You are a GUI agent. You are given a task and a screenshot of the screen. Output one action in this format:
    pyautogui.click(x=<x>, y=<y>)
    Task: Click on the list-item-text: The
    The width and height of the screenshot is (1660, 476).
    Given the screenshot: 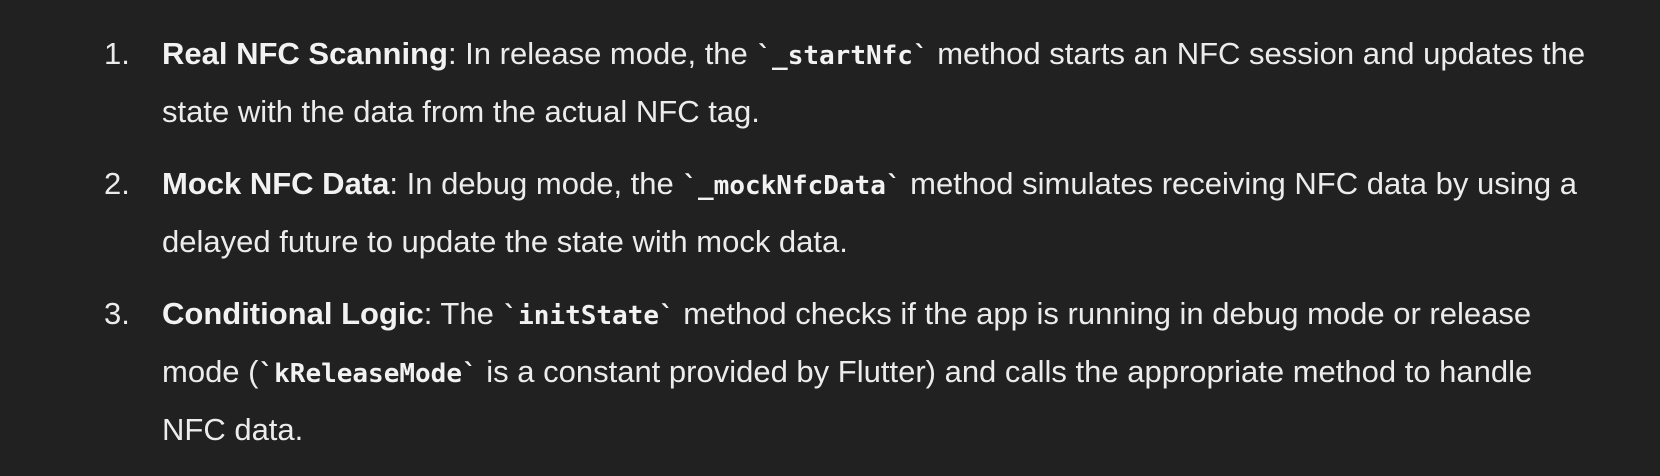 What is the action you would take?
    pyautogui.click(x=471, y=313)
    